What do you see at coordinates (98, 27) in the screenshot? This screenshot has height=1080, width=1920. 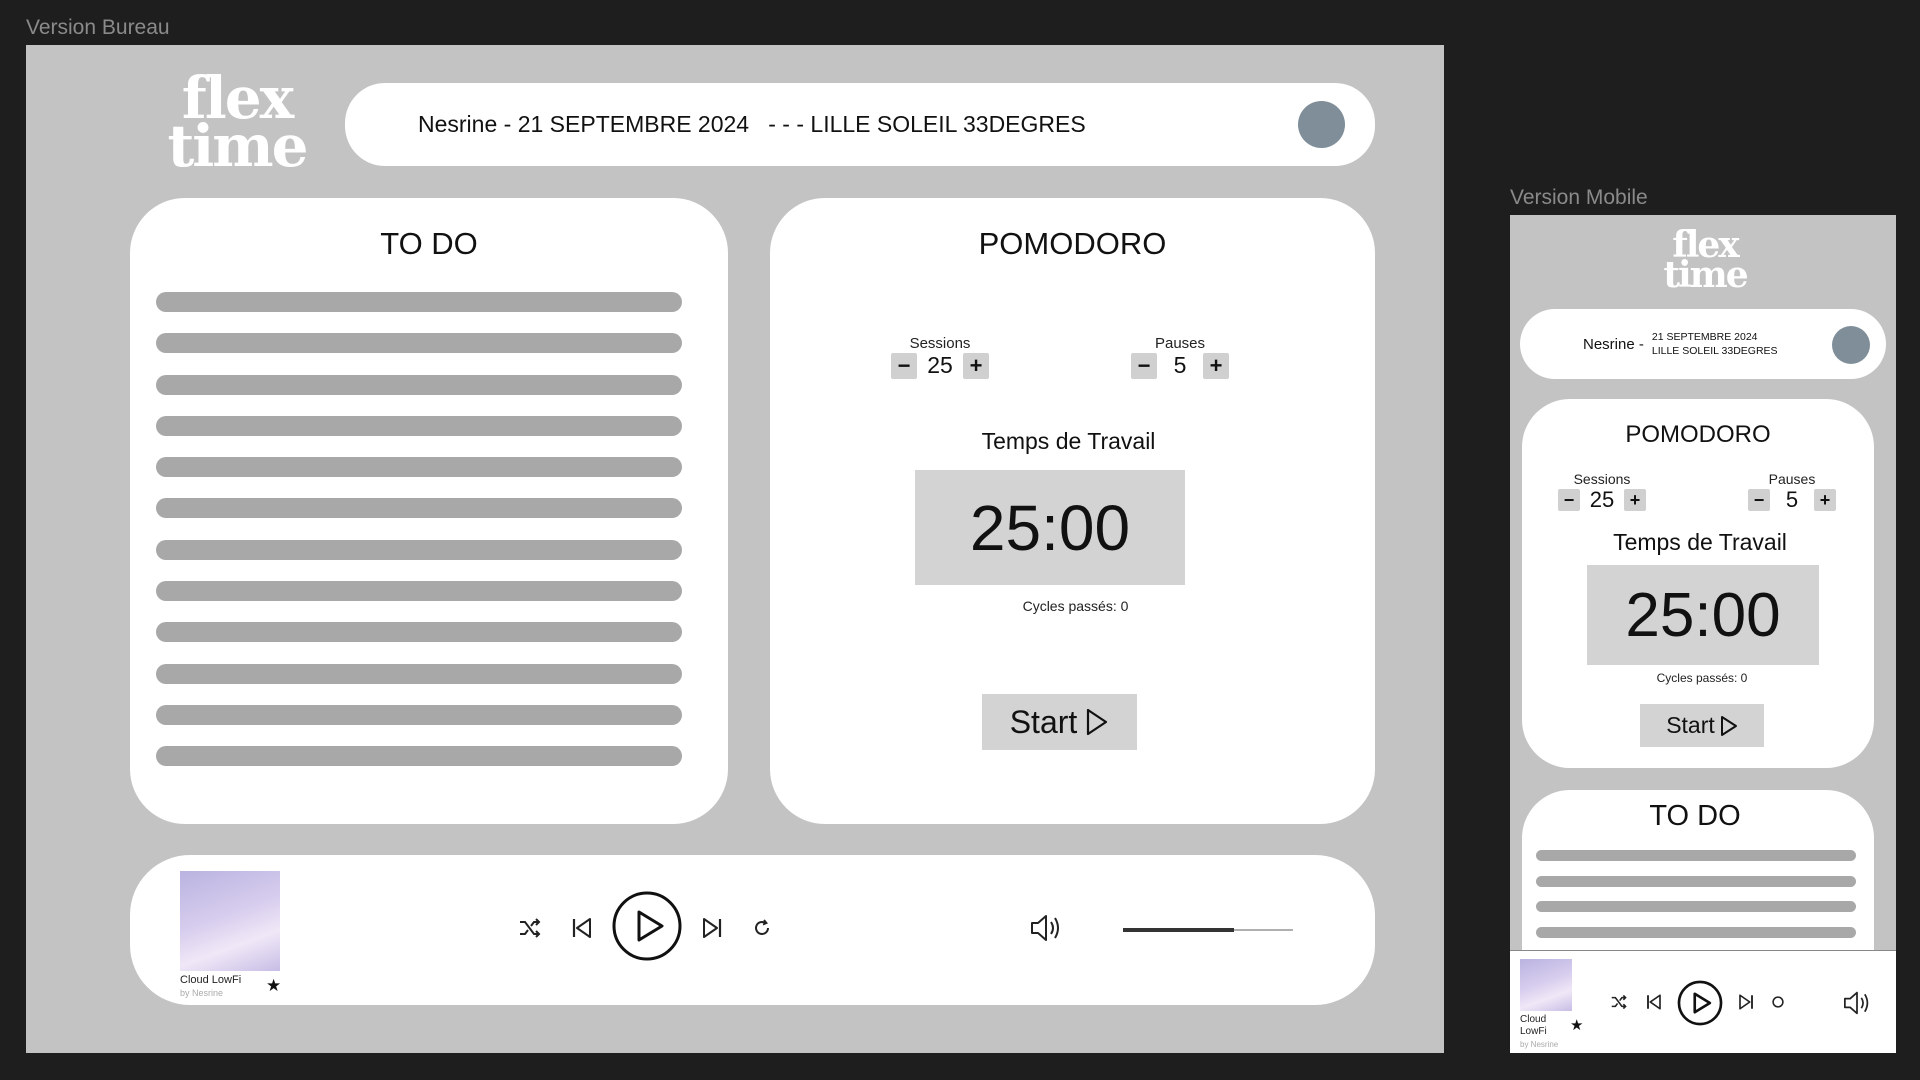 I see `desktop-version-label: Version Bureau` at bounding box center [98, 27].